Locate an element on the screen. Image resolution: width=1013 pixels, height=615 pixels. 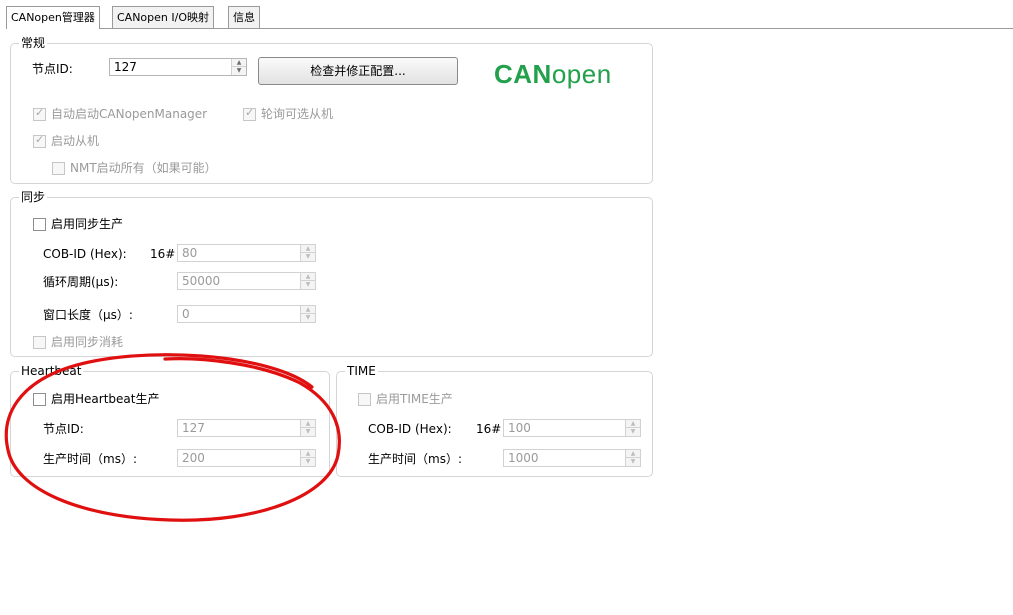
sync-cob-id-label: COB-ID (Hex): is located at coordinates (85, 254).